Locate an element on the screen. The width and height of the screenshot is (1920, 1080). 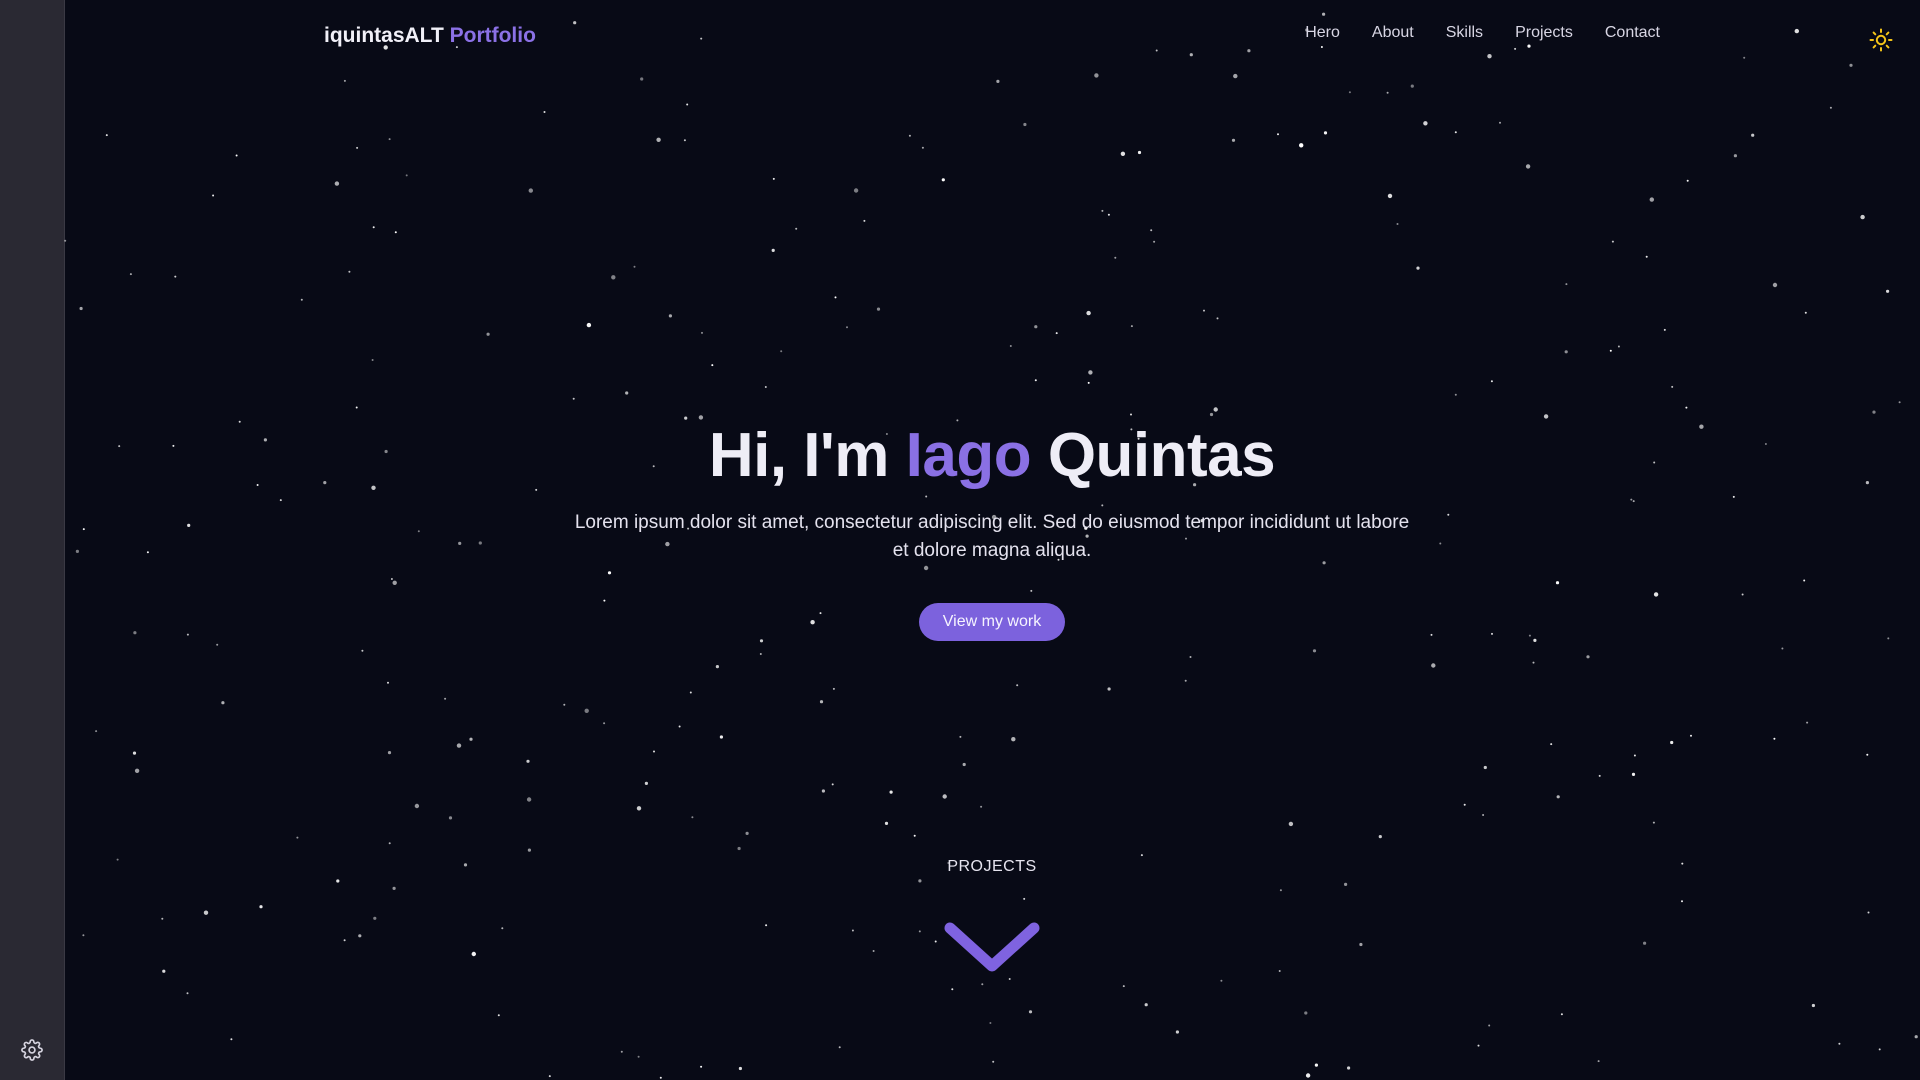
nav-link-skills: Skills is located at coordinates (1464, 33).